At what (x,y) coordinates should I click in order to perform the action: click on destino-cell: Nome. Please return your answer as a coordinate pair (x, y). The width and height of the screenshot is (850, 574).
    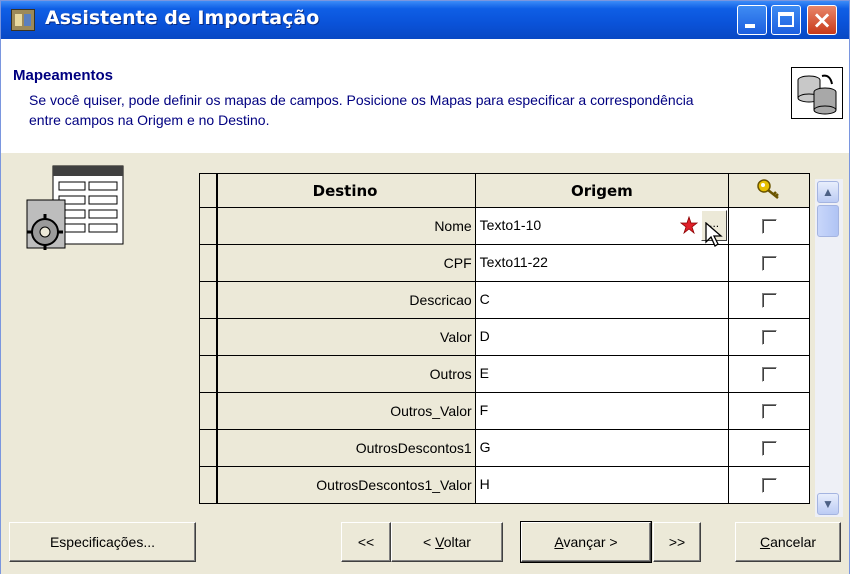
    Looking at the image, I should click on (346, 226).